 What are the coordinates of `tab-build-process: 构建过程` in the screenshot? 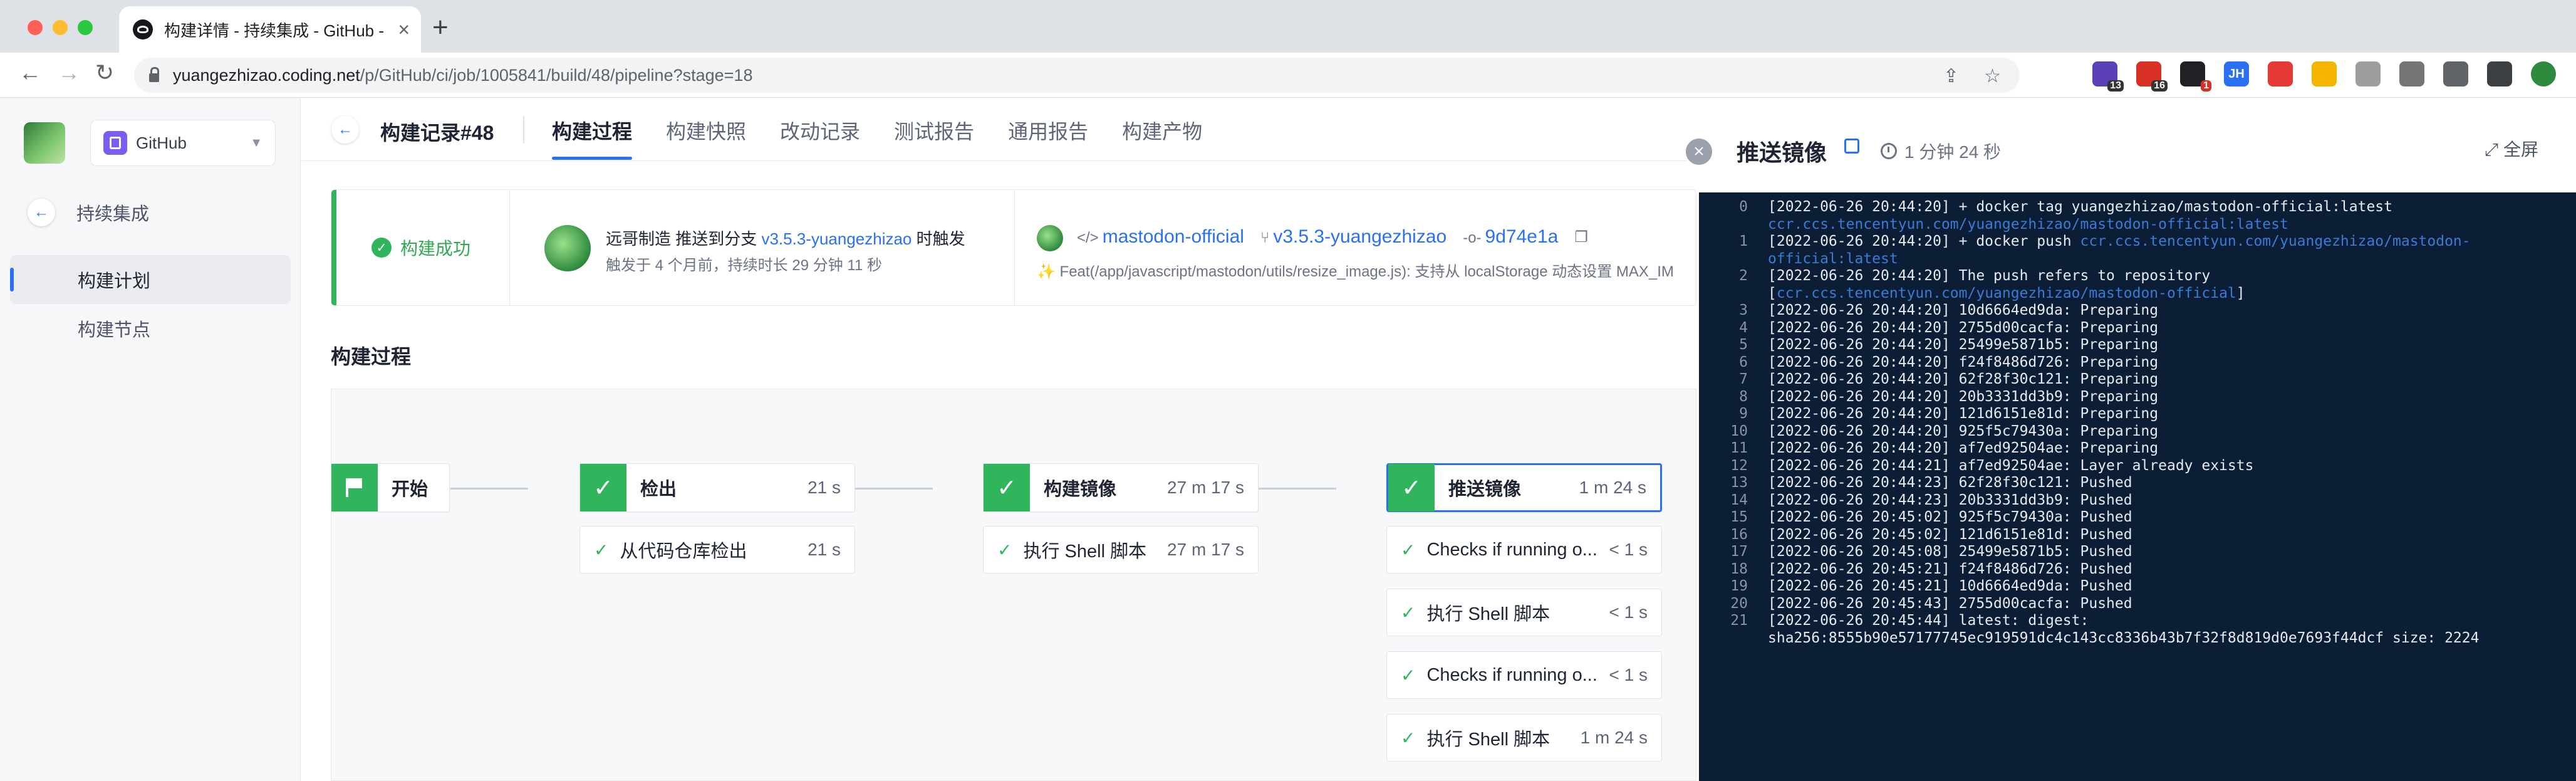 It's located at (592, 138).